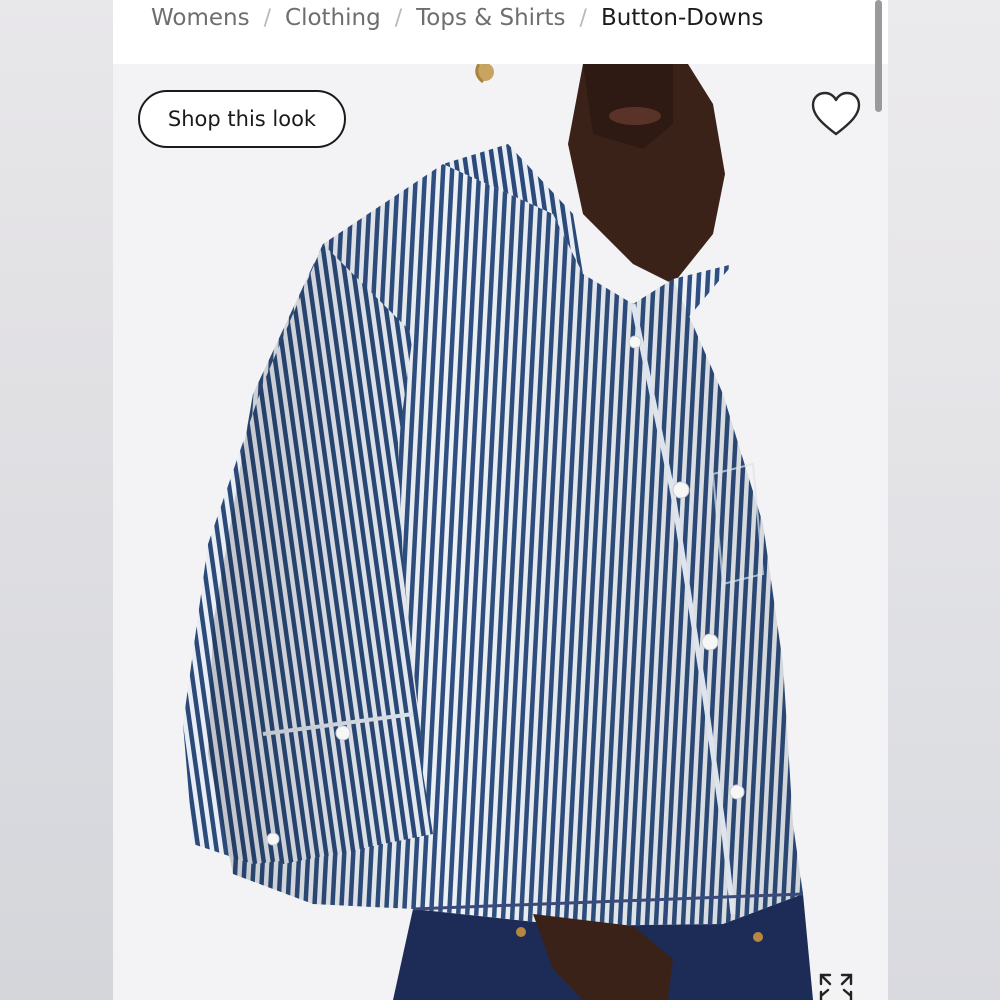  What do you see at coordinates (333, 18) in the screenshot?
I see `breadcrumb-item-clothing: Clothing` at bounding box center [333, 18].